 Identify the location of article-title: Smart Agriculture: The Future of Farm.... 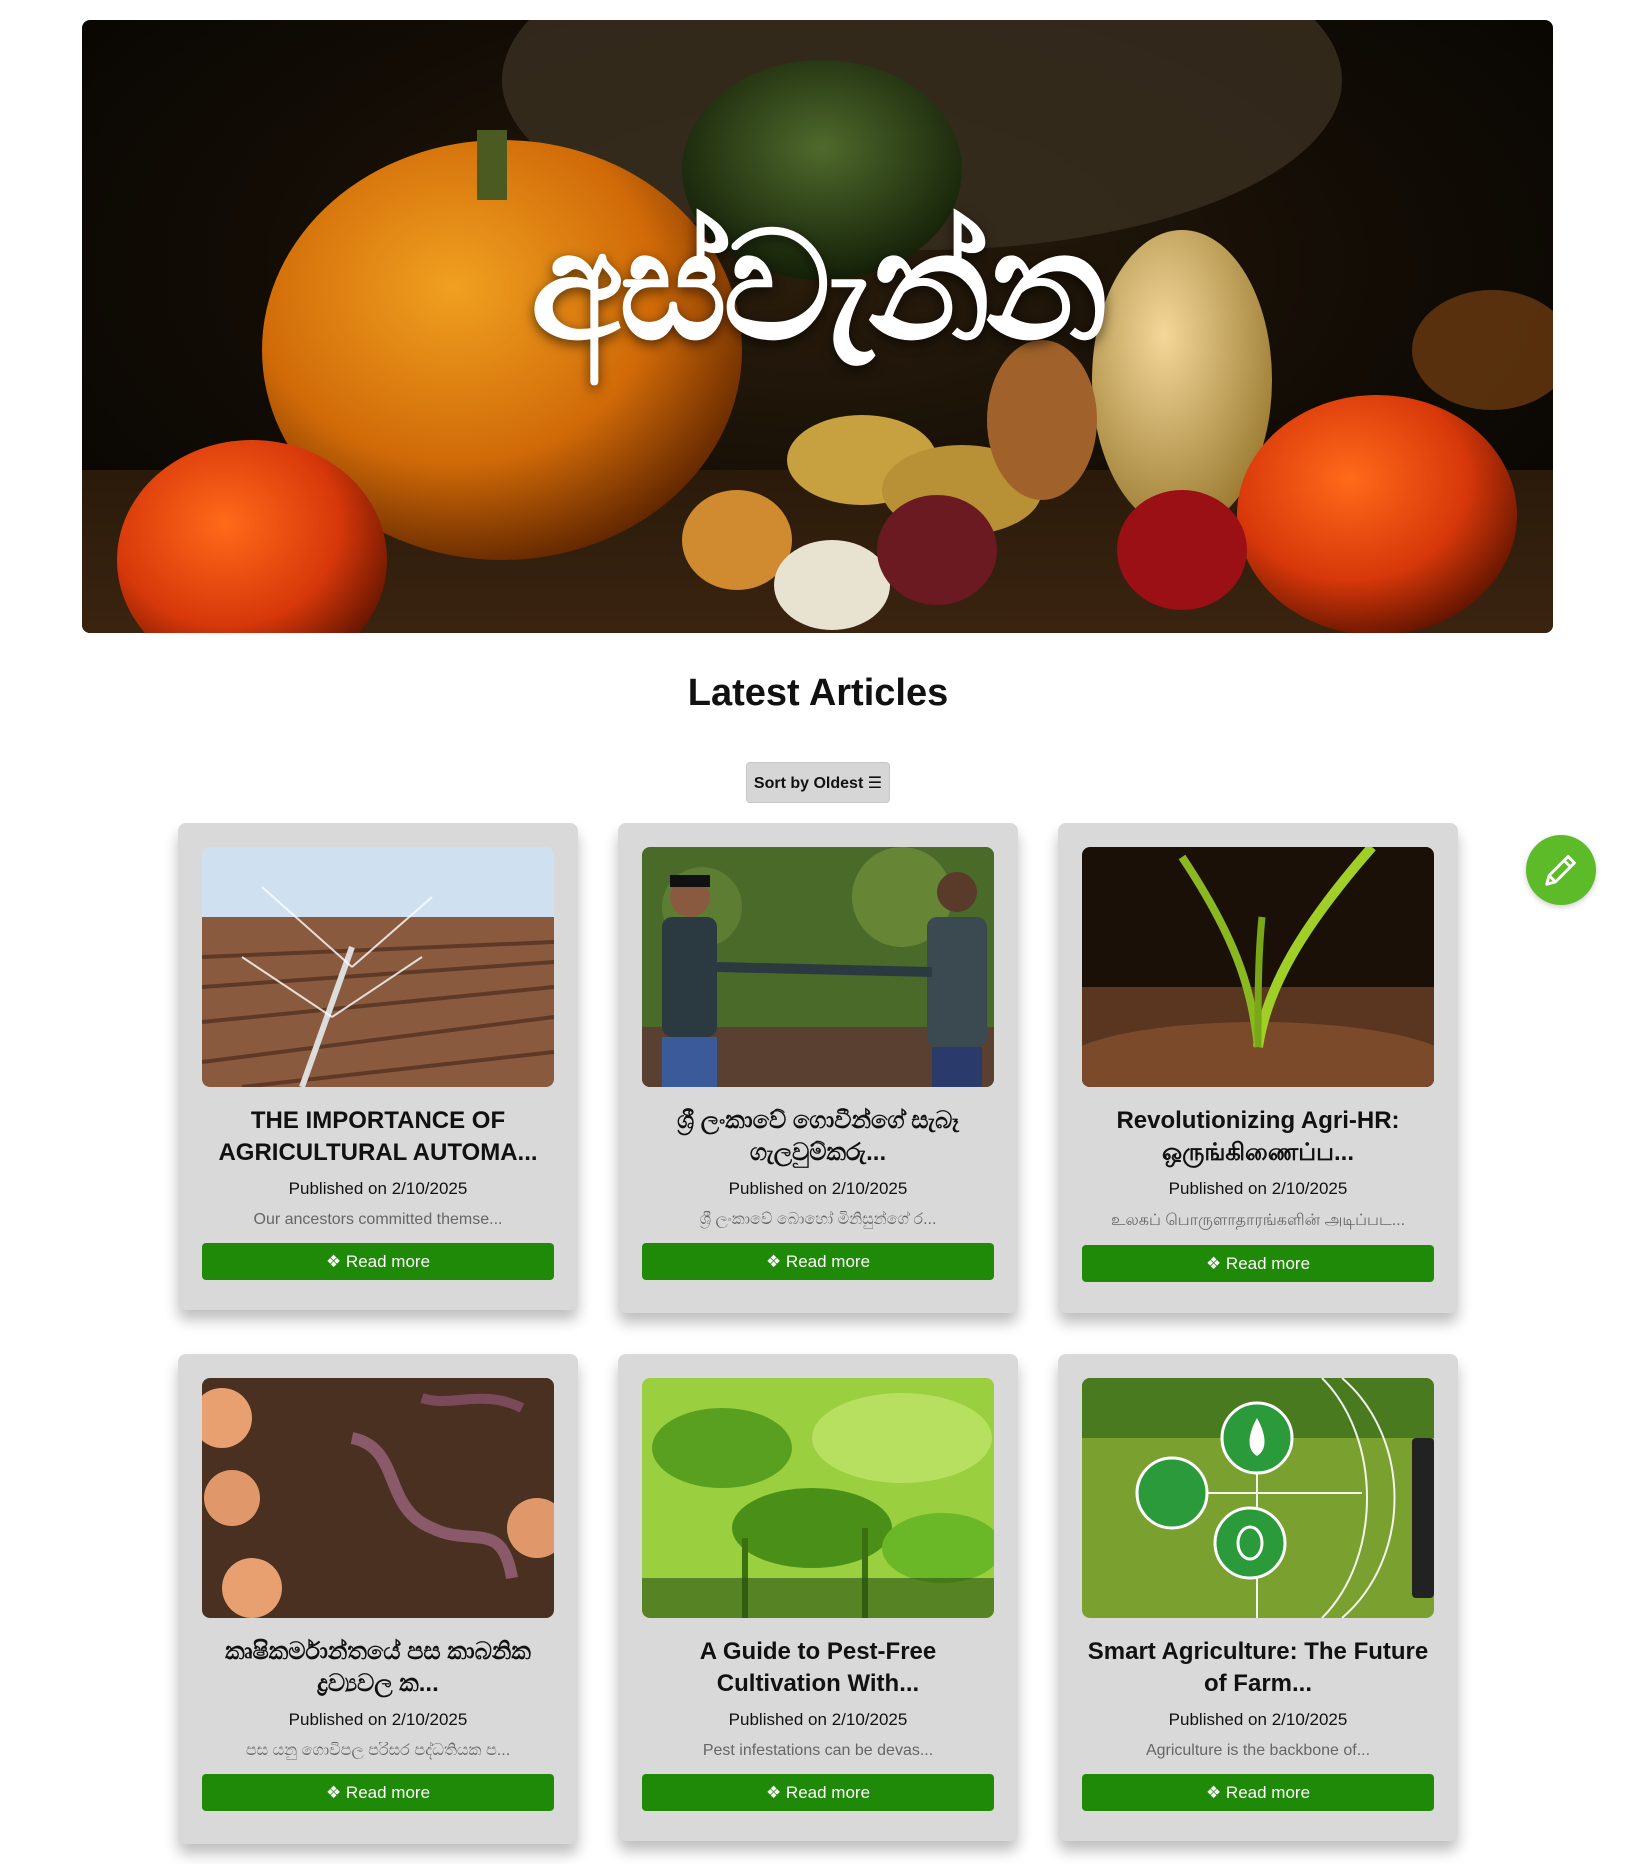
(1258, 1668).